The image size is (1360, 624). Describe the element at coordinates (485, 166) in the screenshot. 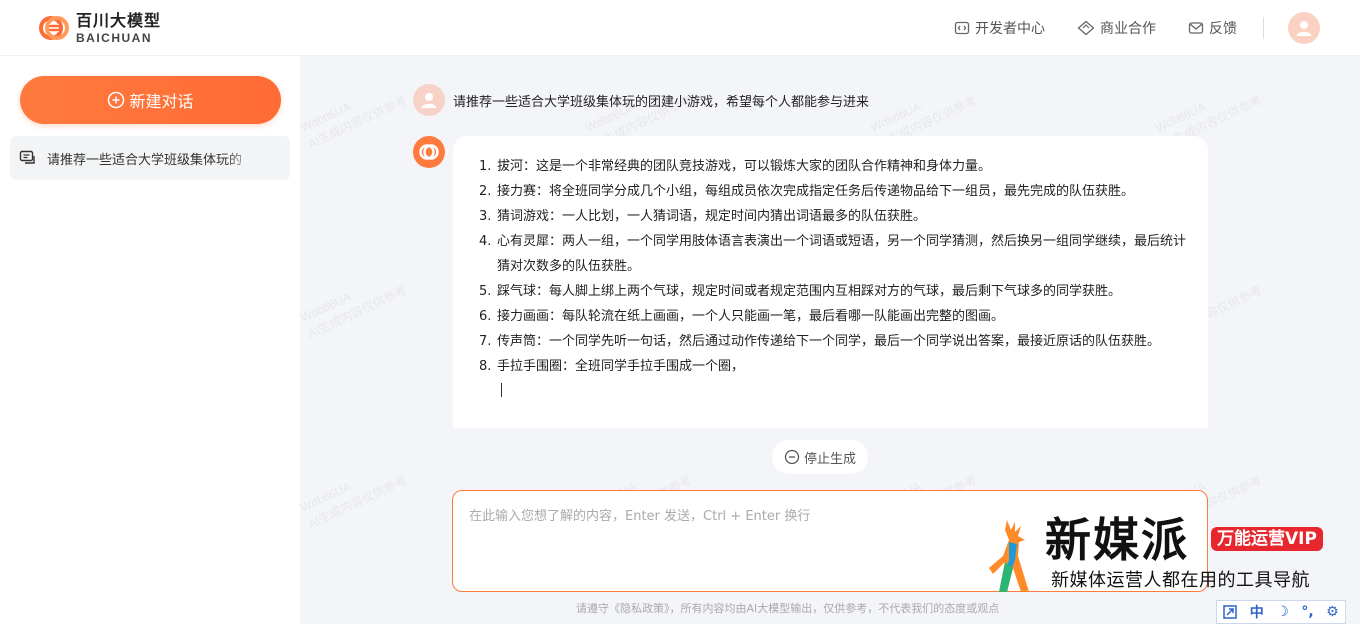

I see `answer-item-number: 1.` at that location.